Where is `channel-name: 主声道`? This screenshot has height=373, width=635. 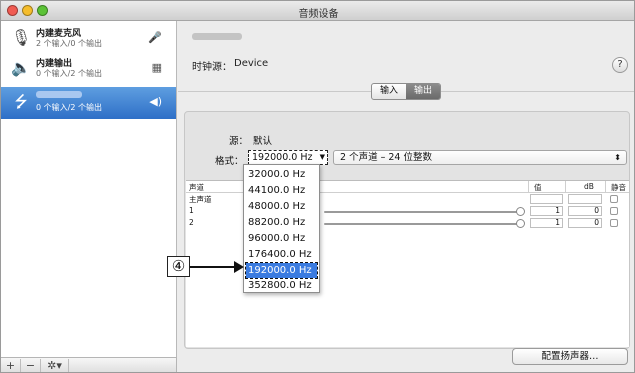
channel-name: 主声道 is located at coordinates (200, 199).